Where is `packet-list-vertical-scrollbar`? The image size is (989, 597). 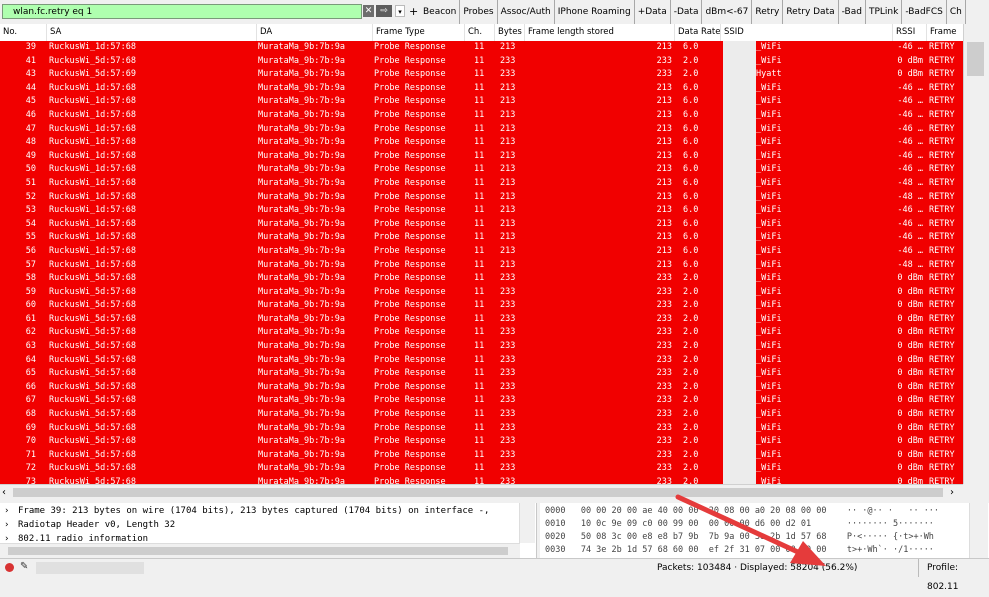
packet-list-vertical-scrollbar is located at coordinates (976, 254).